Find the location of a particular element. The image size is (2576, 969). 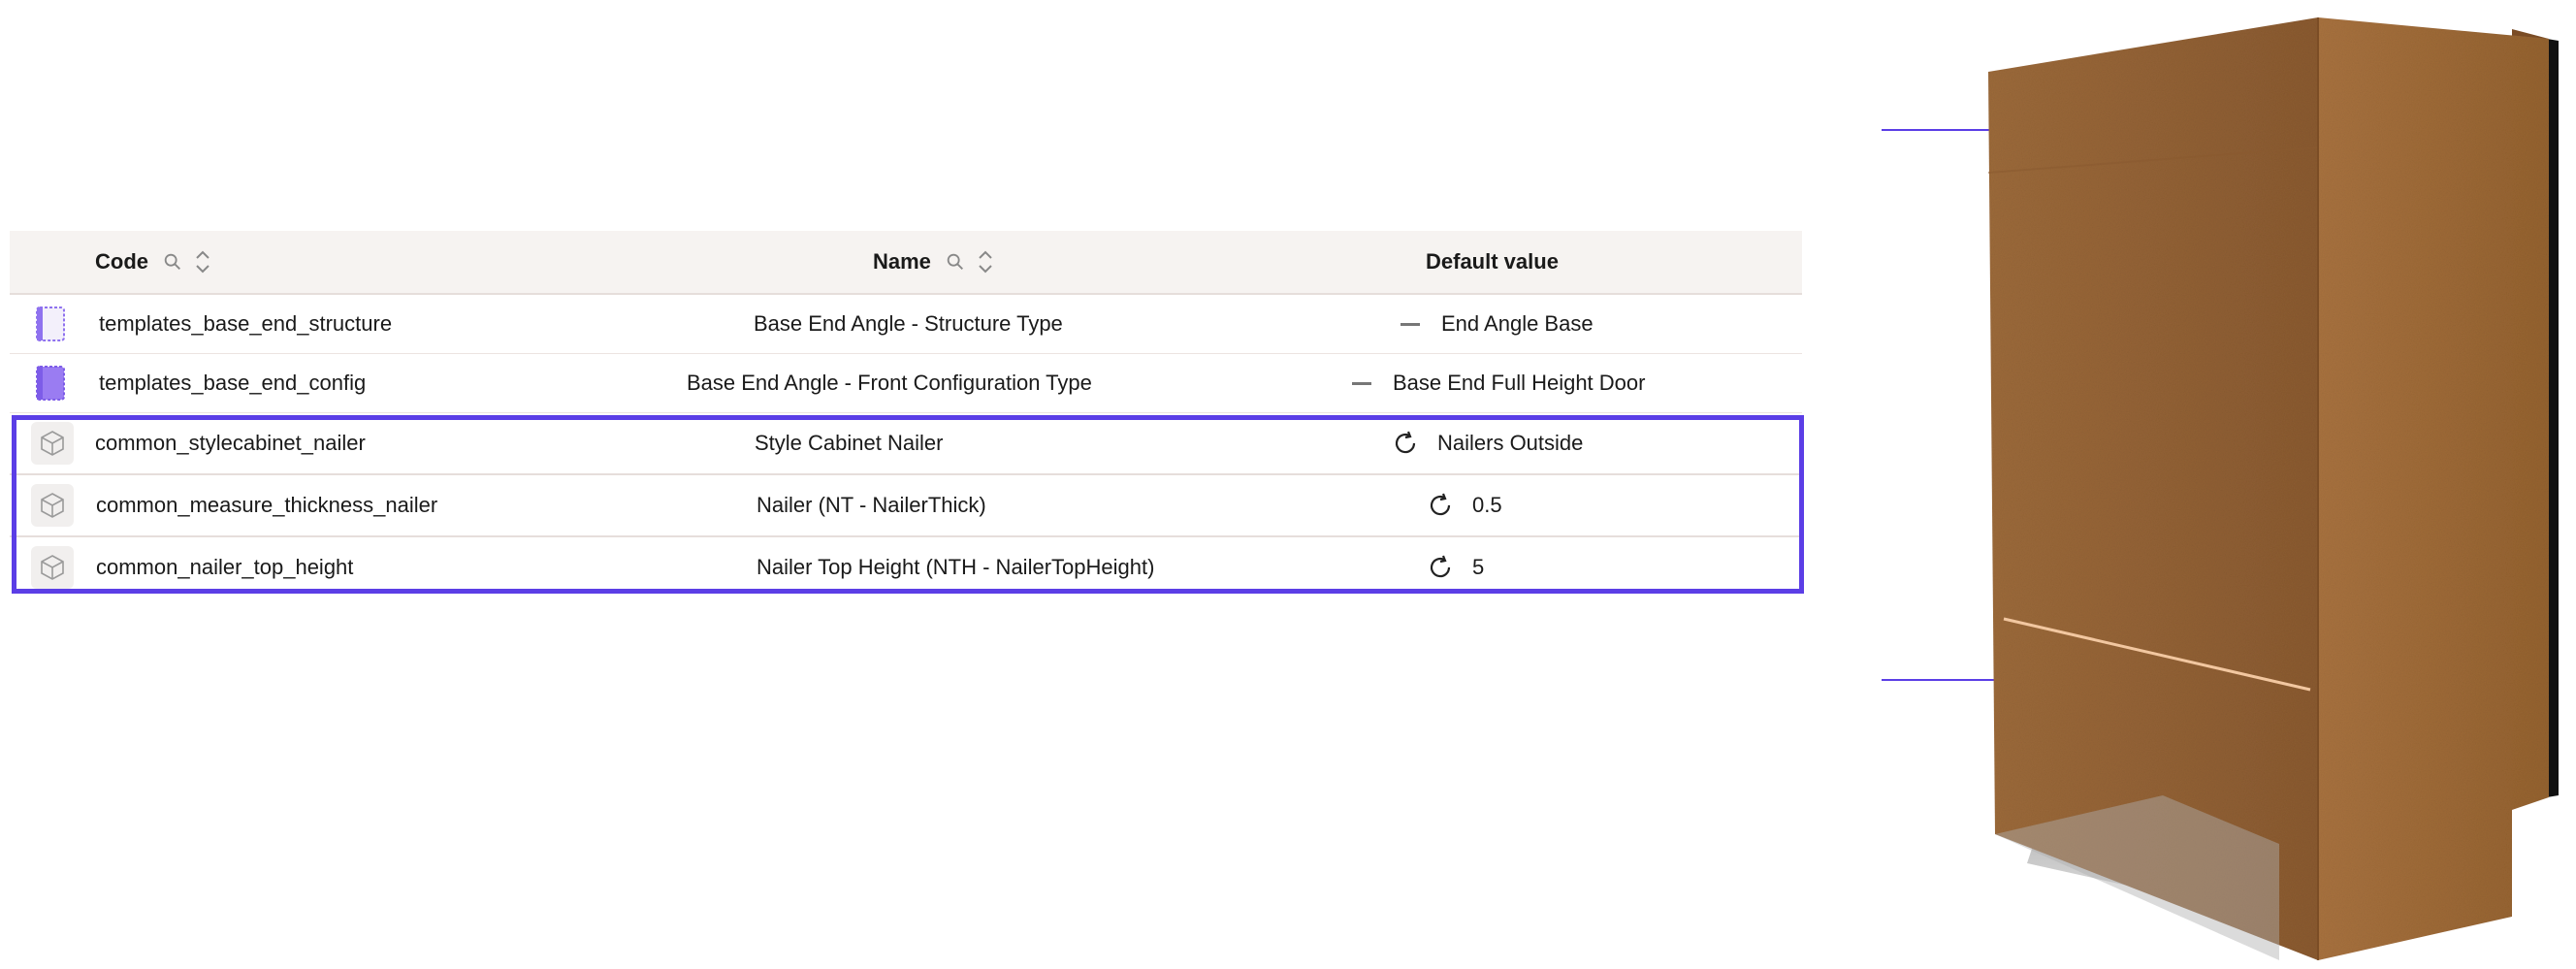

name-cell: Nailer (NT - NailerThick) is located at coordinates (871, 505).